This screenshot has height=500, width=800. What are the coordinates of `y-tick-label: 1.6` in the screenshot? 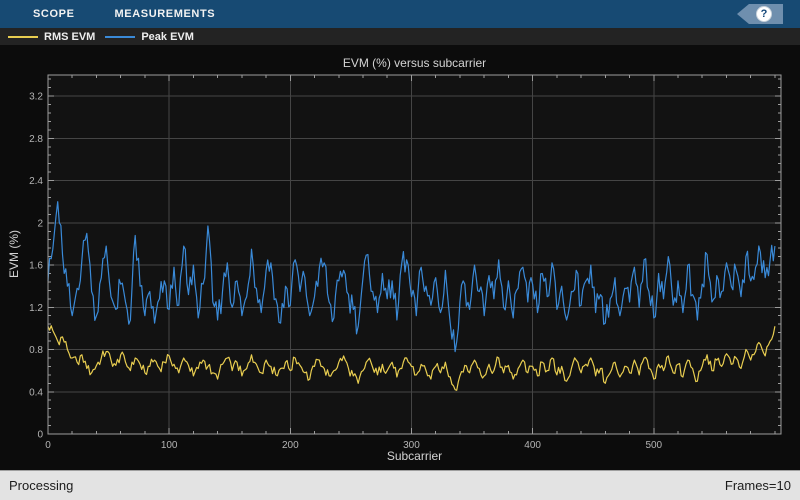 It's located at (36, 266).